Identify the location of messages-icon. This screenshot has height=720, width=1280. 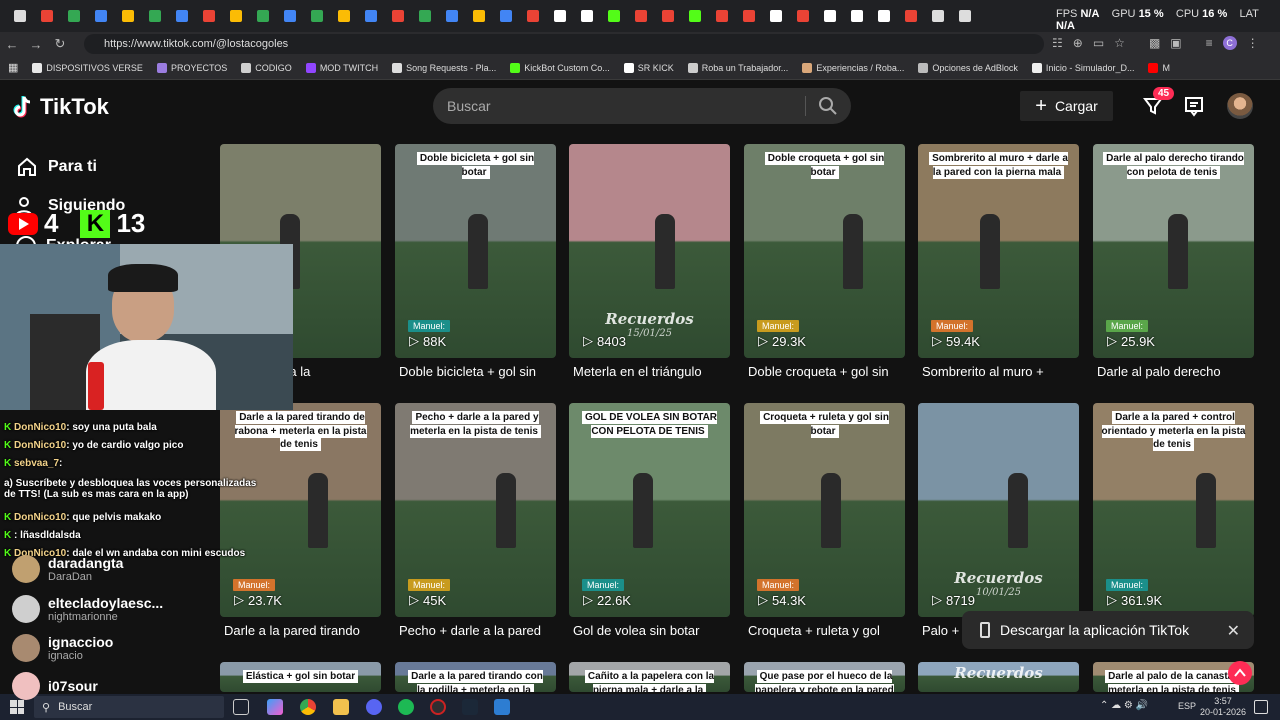
(1194, 106).